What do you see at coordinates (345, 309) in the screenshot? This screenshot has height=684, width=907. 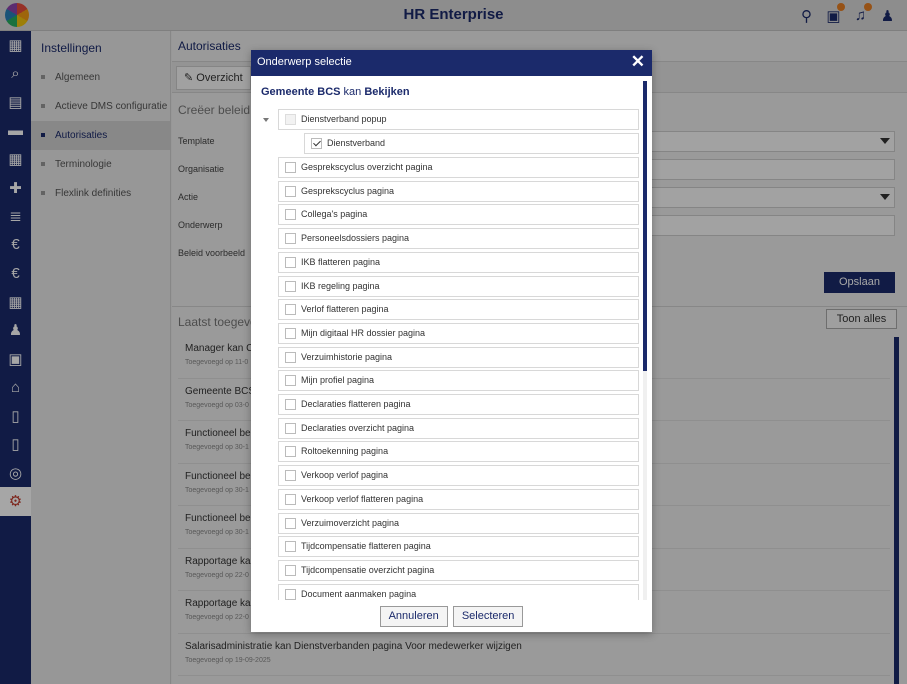 I see `tree-item-label: Verlof flatteren pagina` at bounding box center [345, 309].